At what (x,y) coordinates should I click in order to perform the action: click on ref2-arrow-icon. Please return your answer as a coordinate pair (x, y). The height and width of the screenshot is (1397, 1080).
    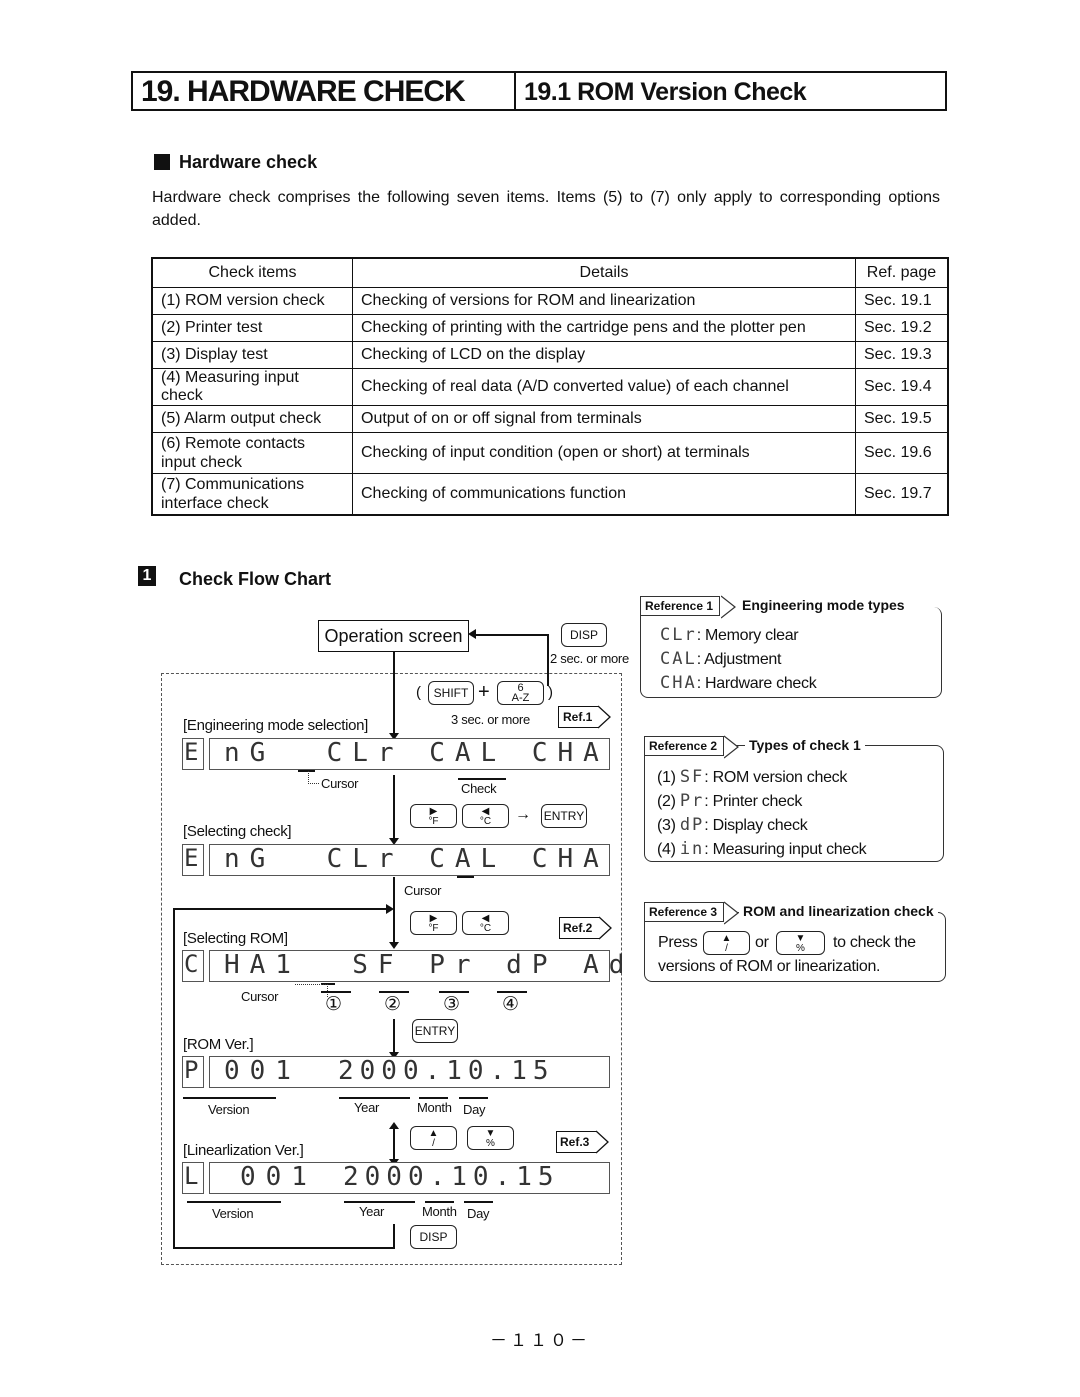
    Looking at the image, I should click on (605, 928).